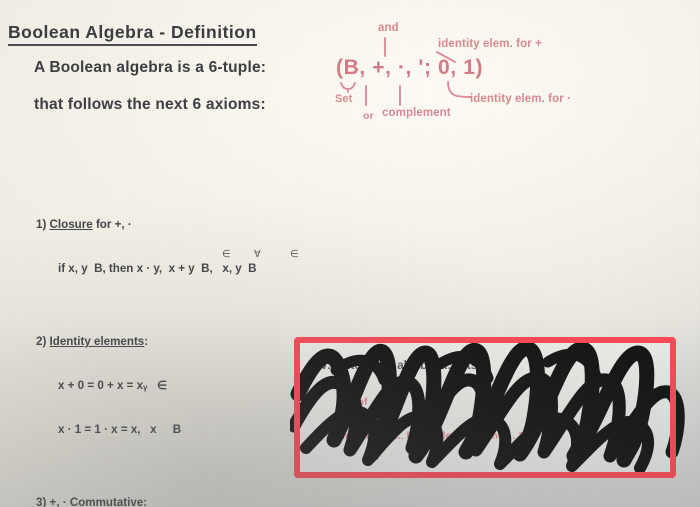  Describe the element at coordinates (257, 255) in the screenshot. I see `symbol-for-all: ∀` at that location.